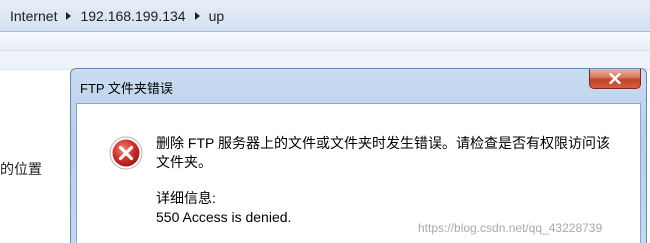  Describe the element at coordinates (36, 156) in the screenshot. I see `navigation-pane: 的位置` at that location.